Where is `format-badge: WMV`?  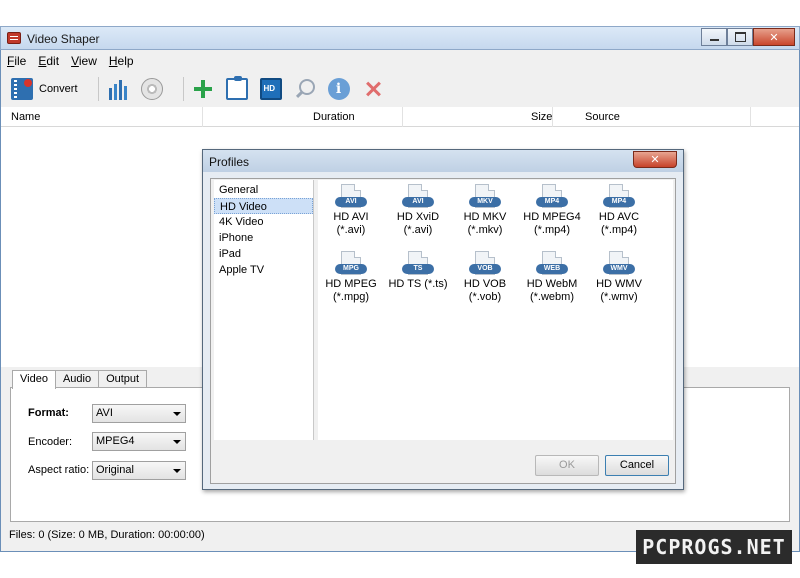 format-badge: WMV is located at coordinates (619, 269).